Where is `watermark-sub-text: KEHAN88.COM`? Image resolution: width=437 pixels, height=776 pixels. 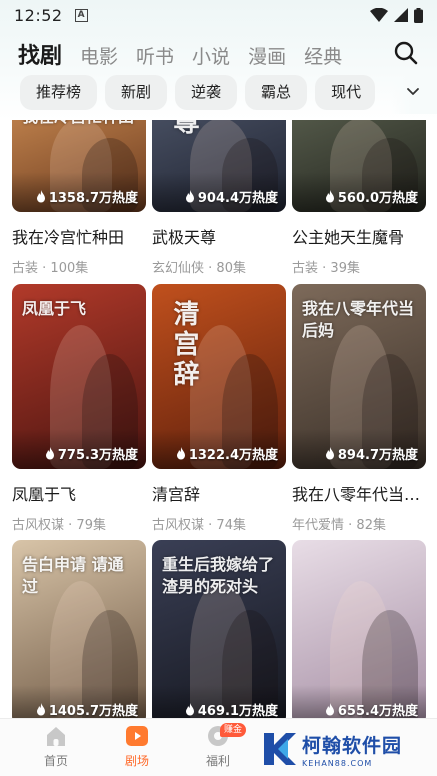 watermark-sub-text: KEHAN88.COM is located at coordinates (337, 763).